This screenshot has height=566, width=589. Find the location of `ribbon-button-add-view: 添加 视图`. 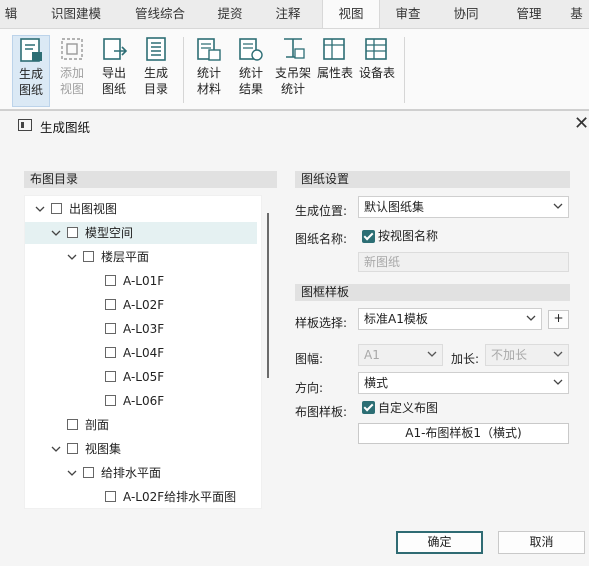

ribbon-button-add-view: 添加 视图 is located at coordinates (72, 70).